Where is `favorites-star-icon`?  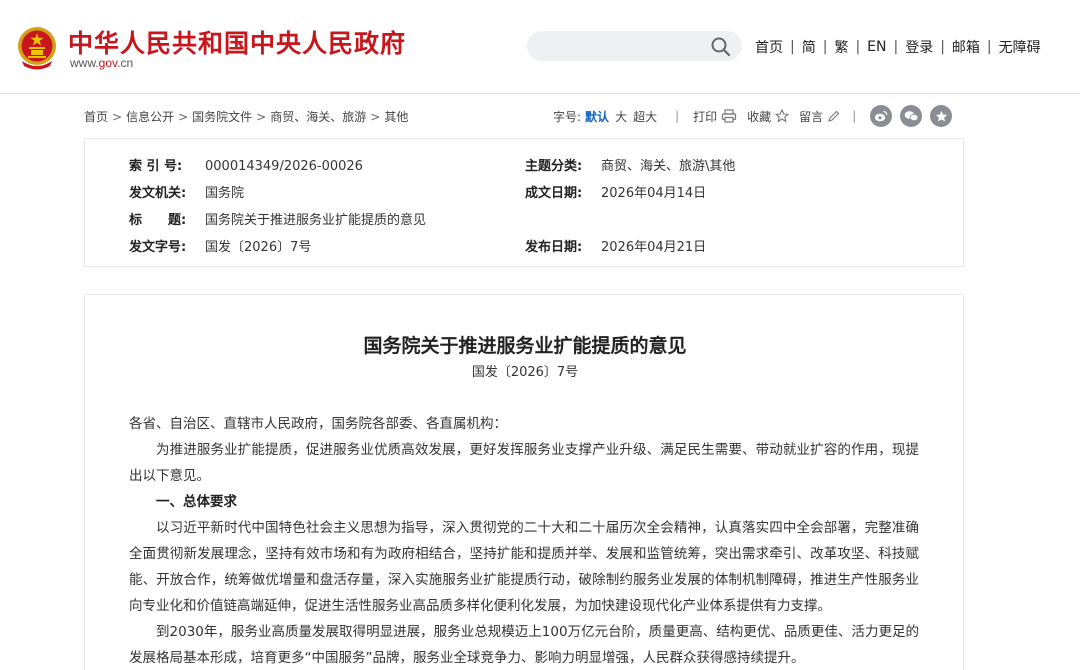
favorites-star-icon is located at coordinates (941, 116).